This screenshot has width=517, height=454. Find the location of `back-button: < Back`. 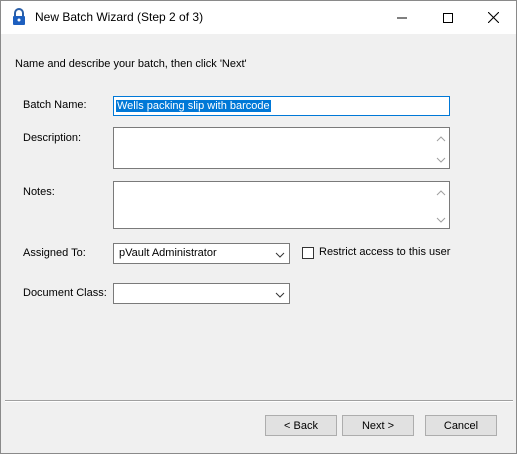

back-button: < Back is located at coordinates (301, 425).